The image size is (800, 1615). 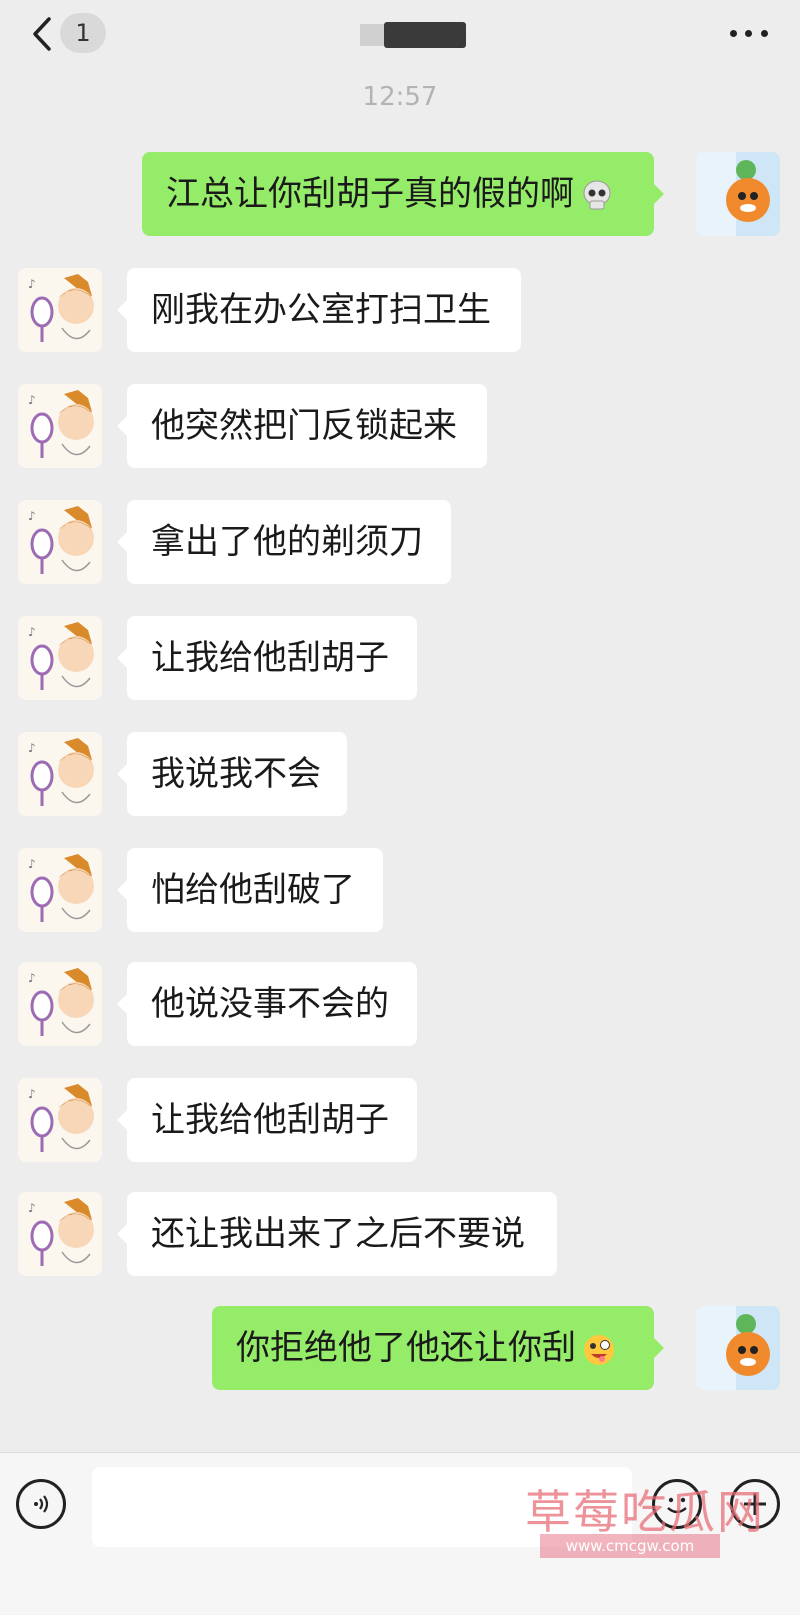 What do you see at coordinates (597, 194) in the screenshot?
I see `skull-emoji-icon` at bounding box center [597, 194].